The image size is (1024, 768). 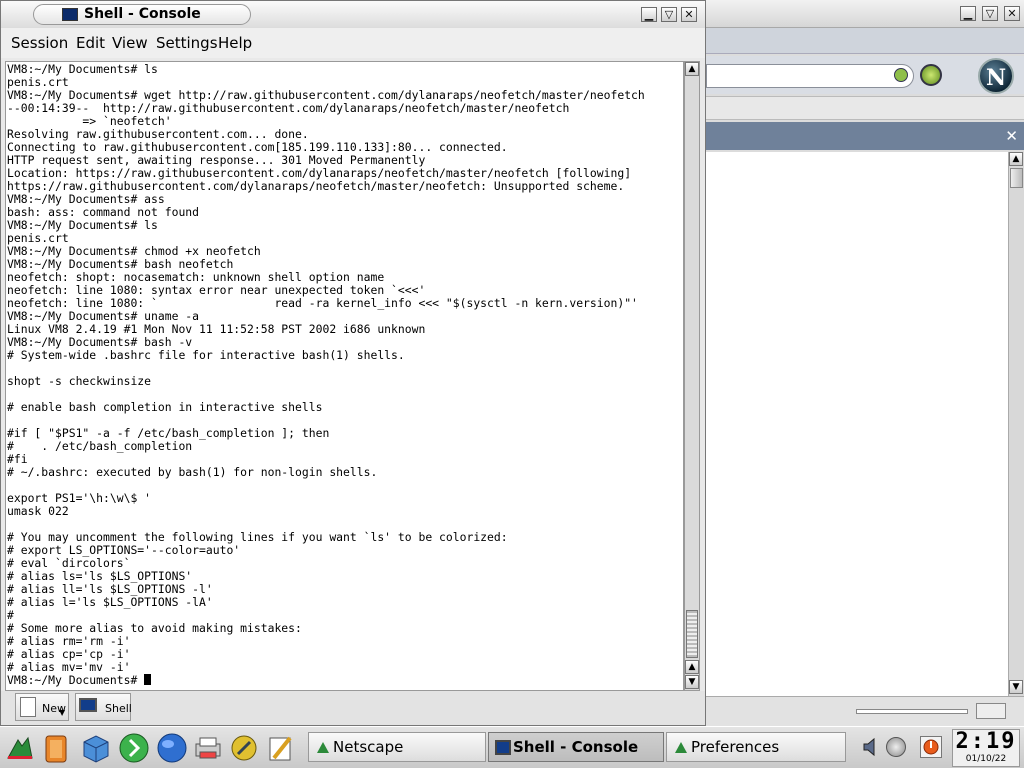 What do you see at coordinates (864, 41) in the screenshot?
I see `netscape-toolbar` at bounding box center [864, 41].